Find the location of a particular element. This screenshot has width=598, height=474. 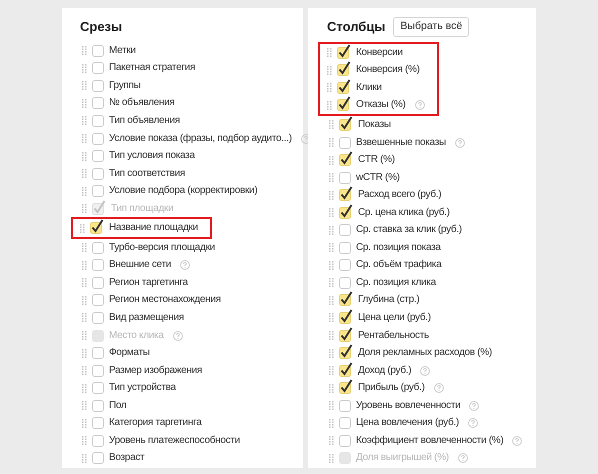

option-label: Отказы (%) is located at coordinates (381, 105).